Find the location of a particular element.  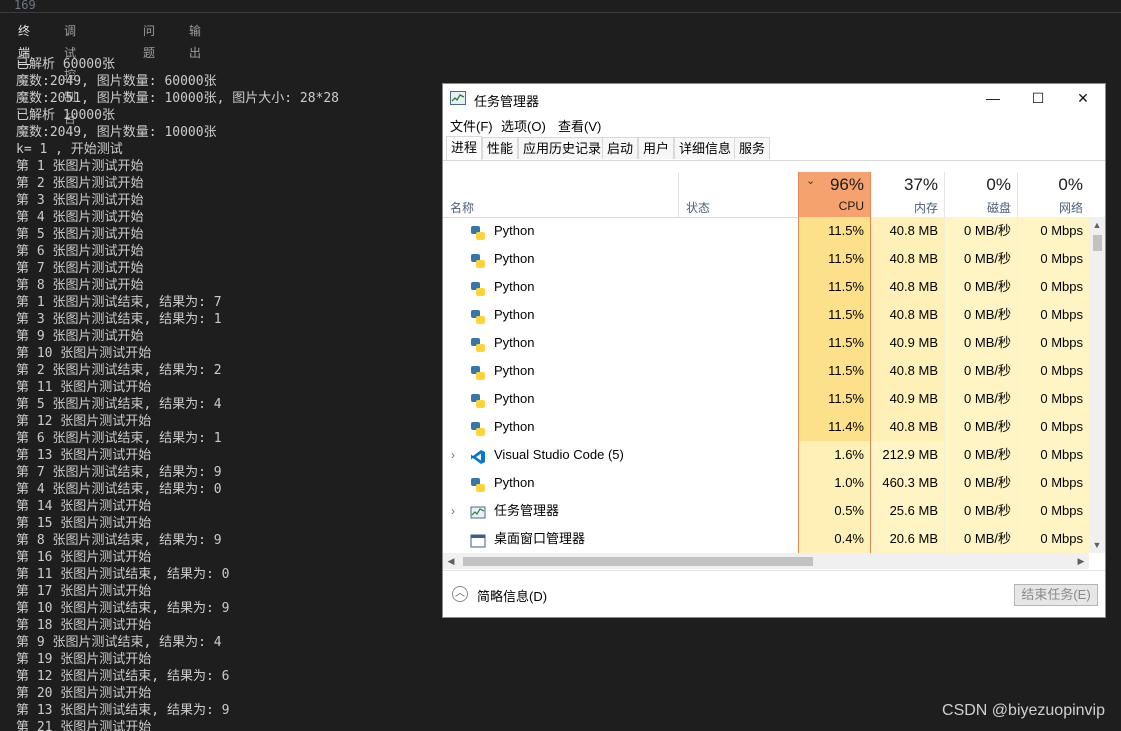

terminal-line: 第 9 张图片测试开始 is located at coordinates (80, 336).